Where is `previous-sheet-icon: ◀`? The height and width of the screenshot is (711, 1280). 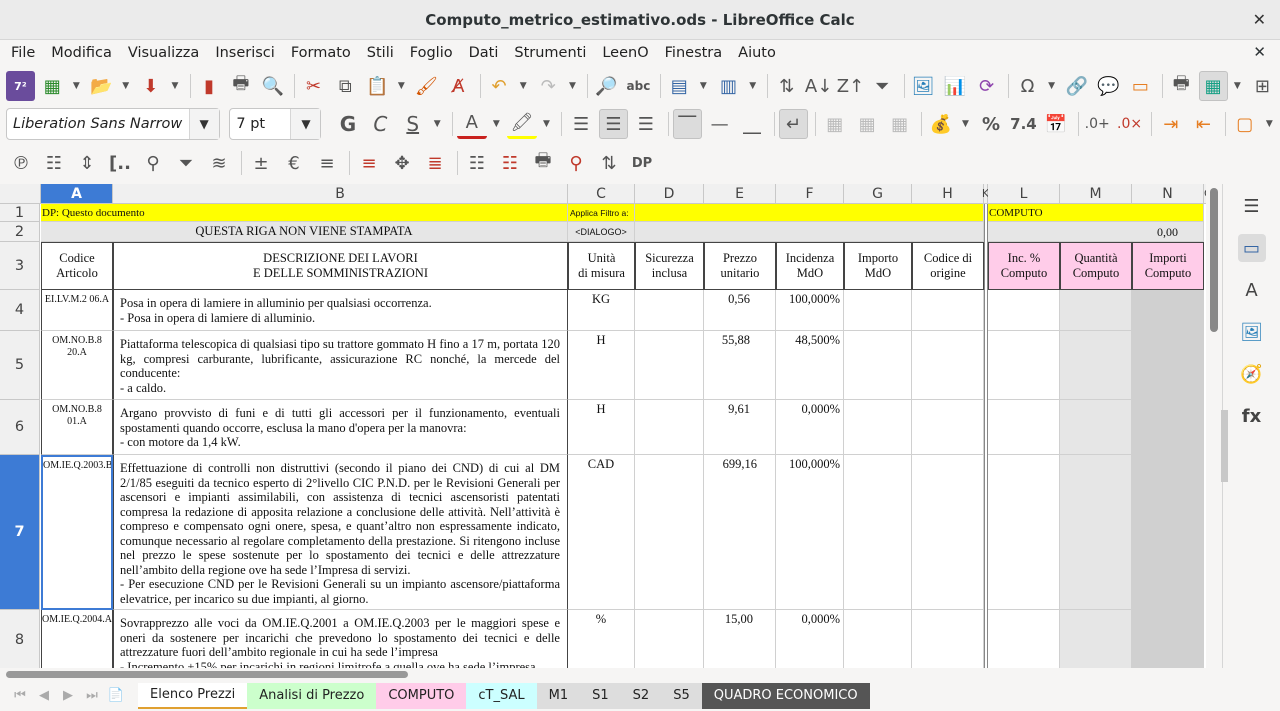 previous-sheet-icon: ◀ is located at coordinates (44, 695).